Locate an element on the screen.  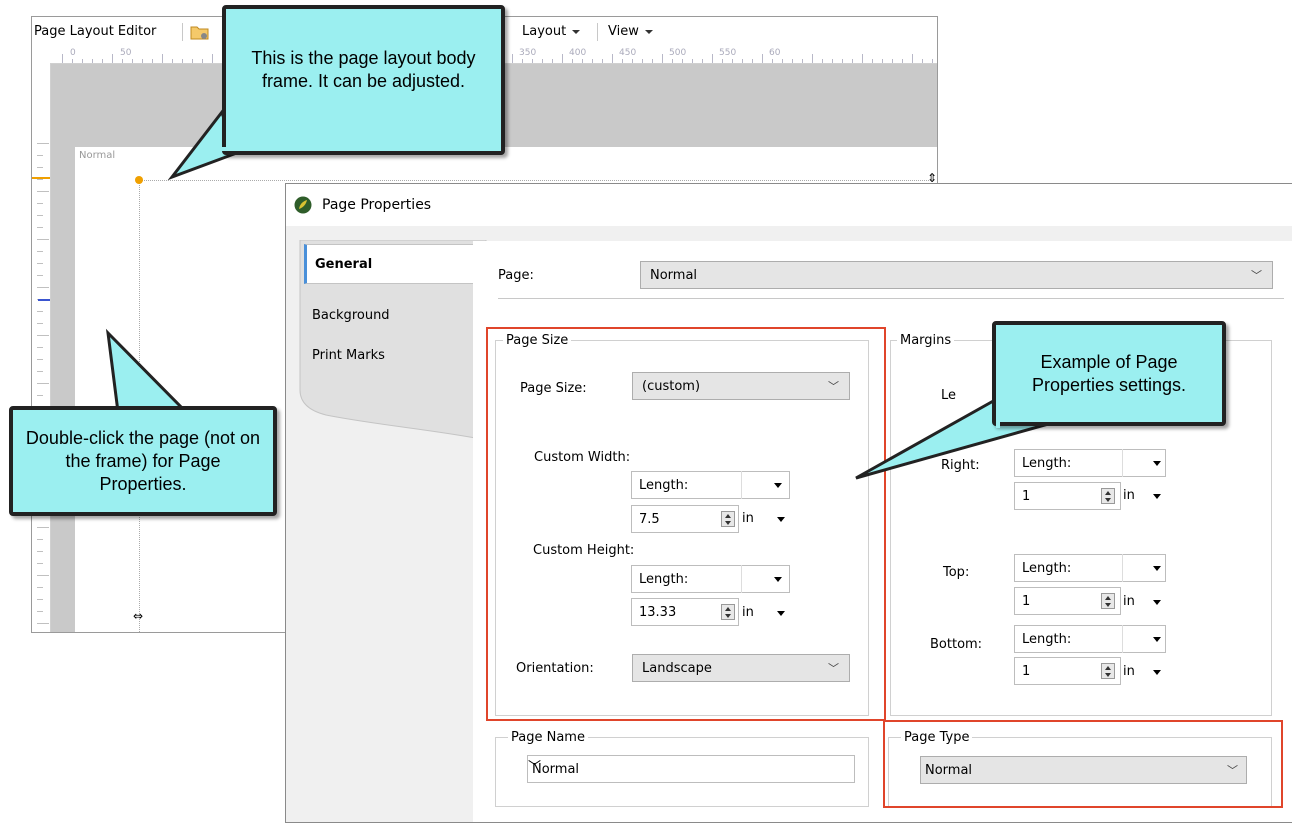
callout-pointer is located at coordinates (147, 371).